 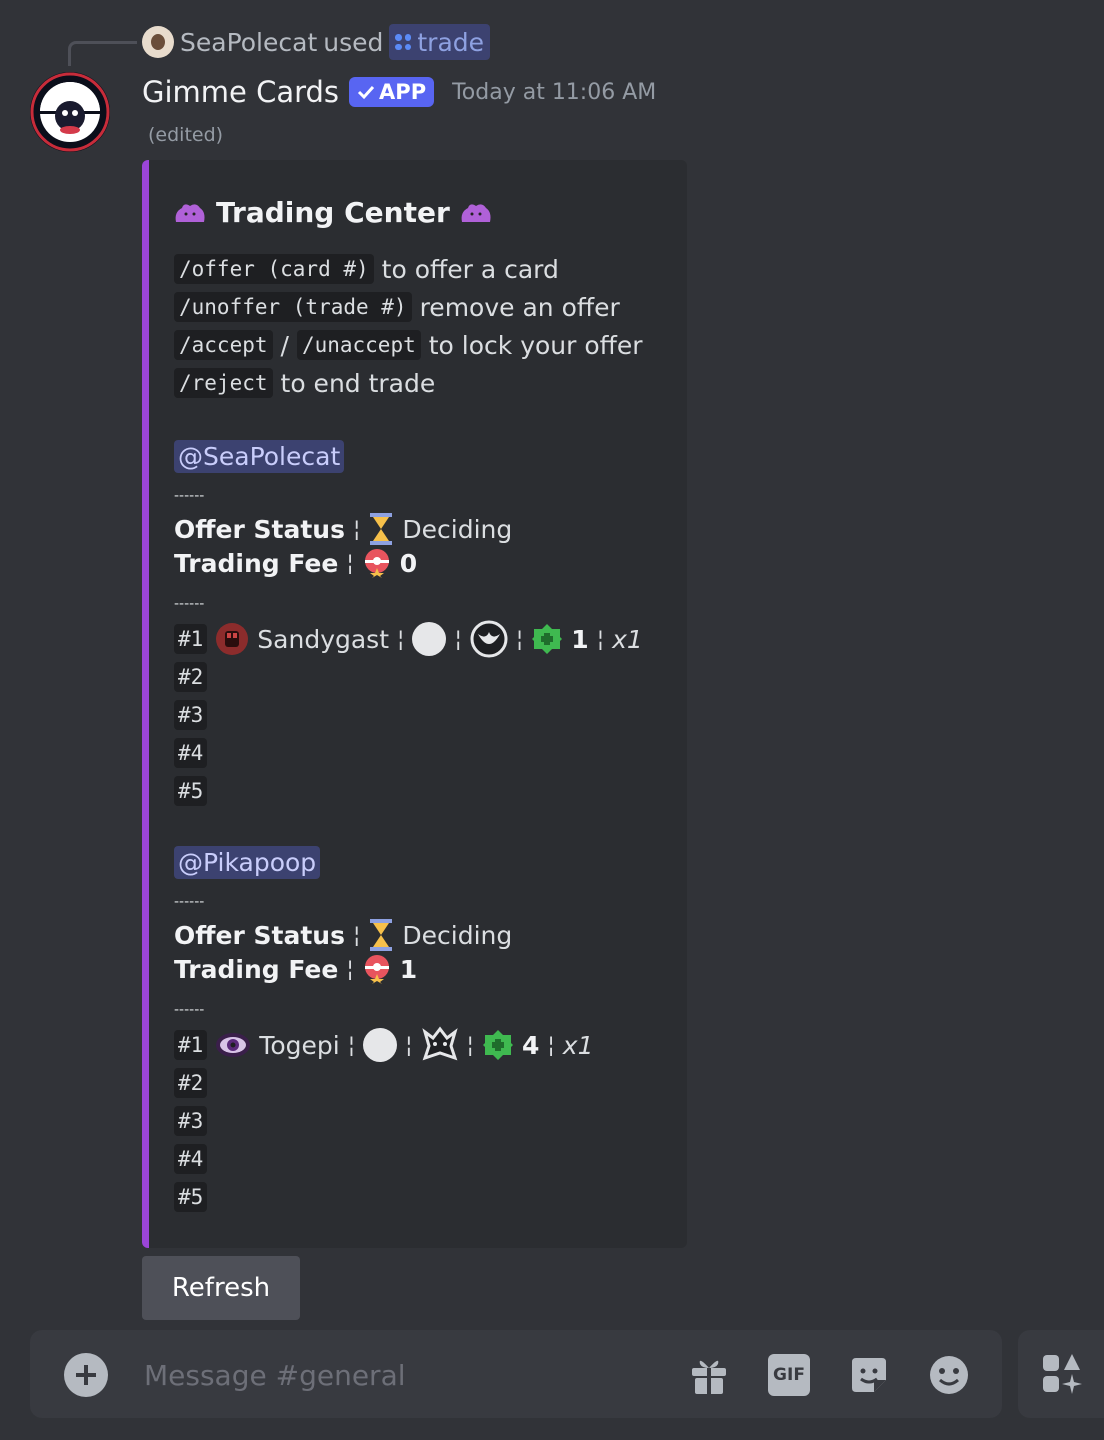 What do you see at coordinates (404, 1375) in the screenshot?
I see `message-input` at bounding box center [404, 1375].